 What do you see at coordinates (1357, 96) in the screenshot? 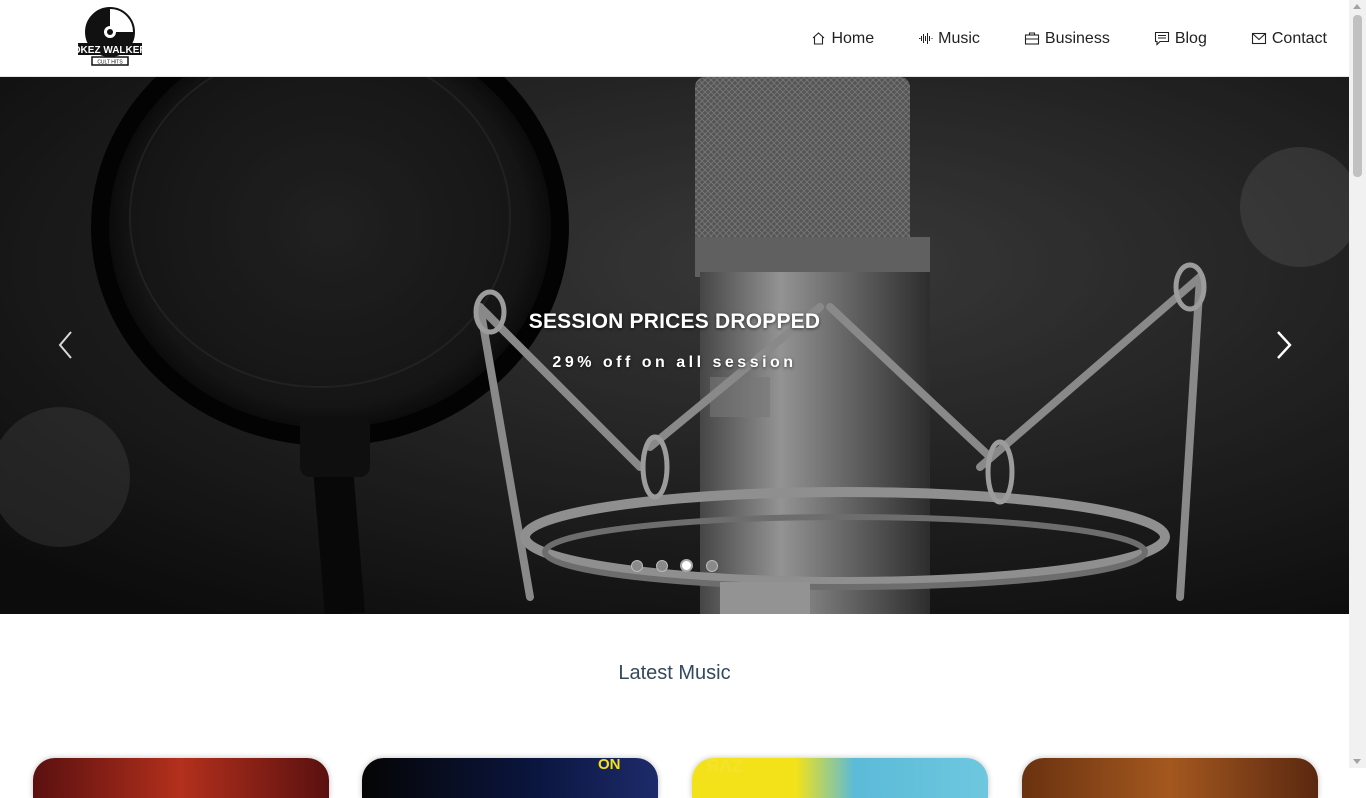
I see `scroll-thumb` at bounding box center [1357, 96].